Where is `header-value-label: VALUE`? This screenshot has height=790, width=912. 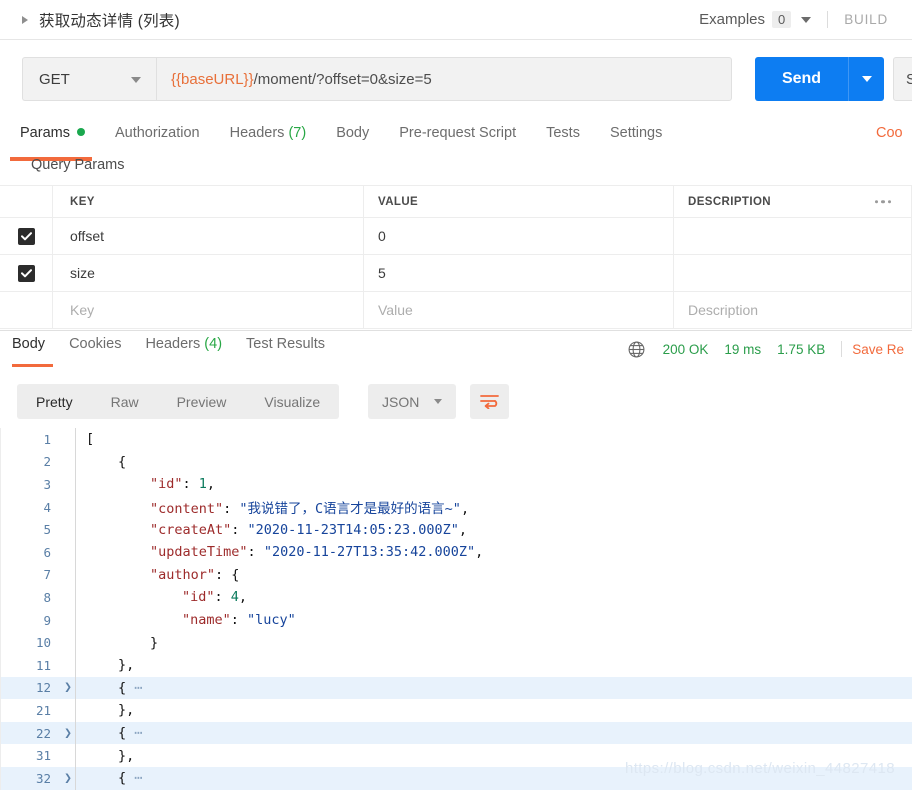
header-value-label: VALUE is located at coordinates (398, 201).